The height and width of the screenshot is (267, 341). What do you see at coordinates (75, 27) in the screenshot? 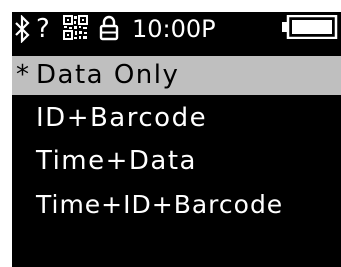
I see `qr-code-icon` at bounding box center [75, 27].